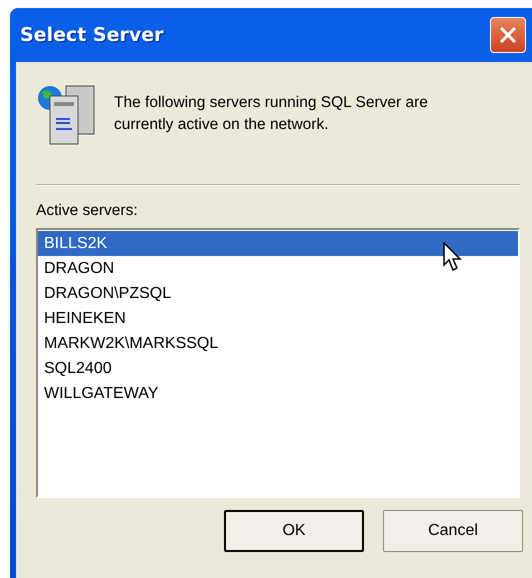  What do you see at coordinates (278, 343) in the screenshot?
I see `server-item: MARKW2K\MARKSSQL` at bounding box center [278, 343].